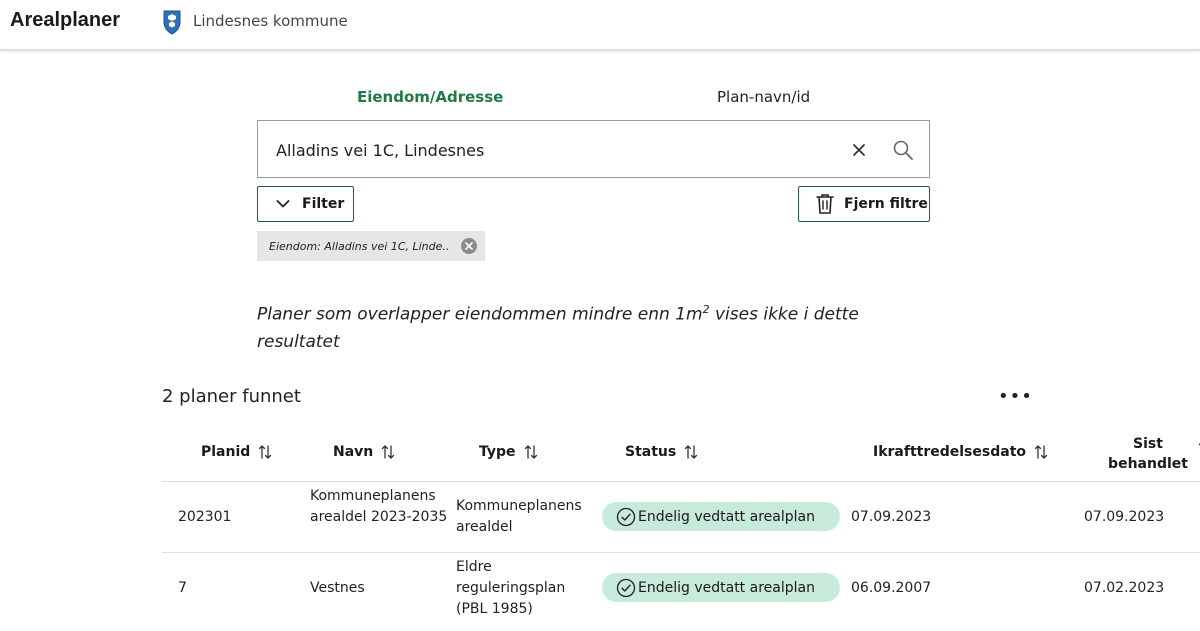  I want to click on search-icon, so click(903, 150).